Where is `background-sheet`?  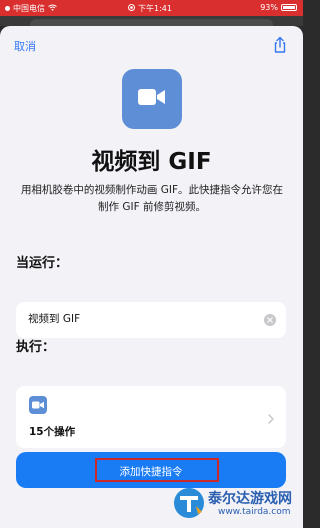 background-sheet is located at coordinates (151, 21).